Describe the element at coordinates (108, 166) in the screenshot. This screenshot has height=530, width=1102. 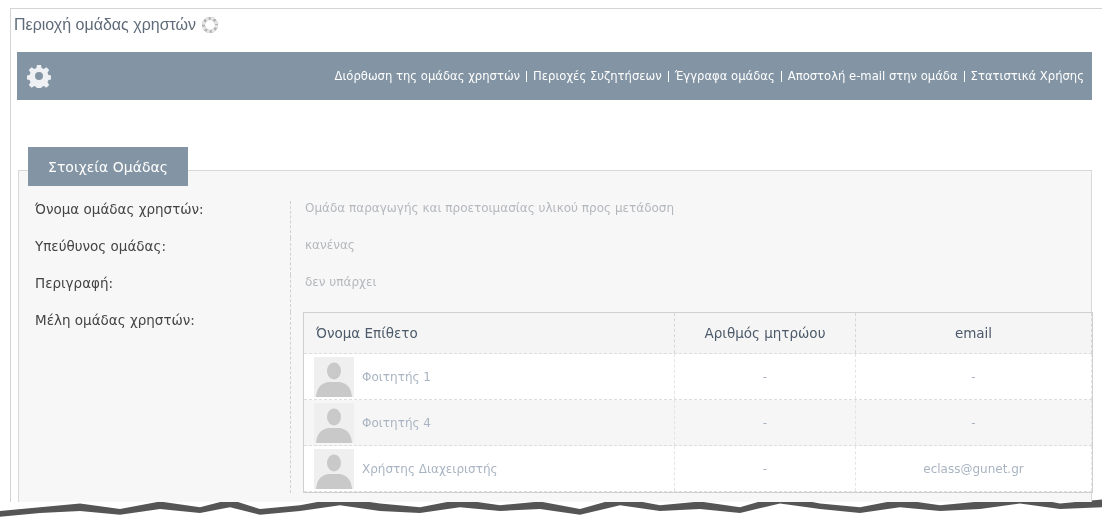
I see `section-title: Στοιχεία Ομάδας` at that location.